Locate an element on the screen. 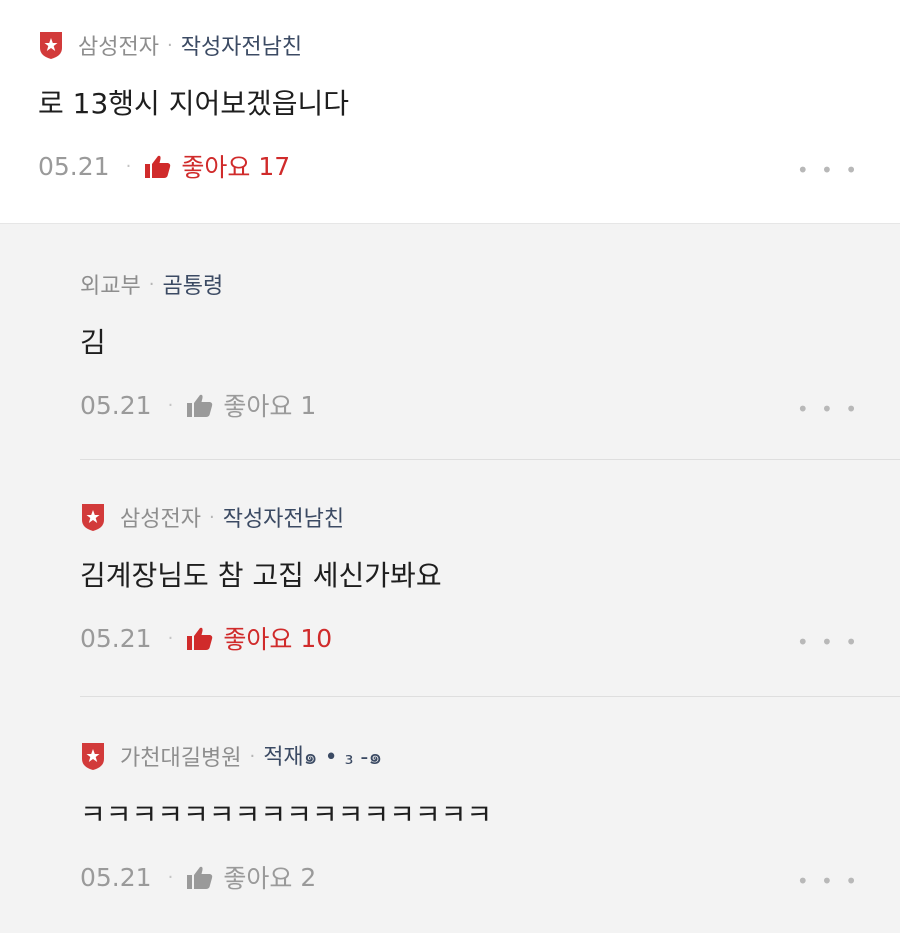 This screenshot has height=933, width=900. like-button: 좋아요 1 is located at coordinates (251, 405).